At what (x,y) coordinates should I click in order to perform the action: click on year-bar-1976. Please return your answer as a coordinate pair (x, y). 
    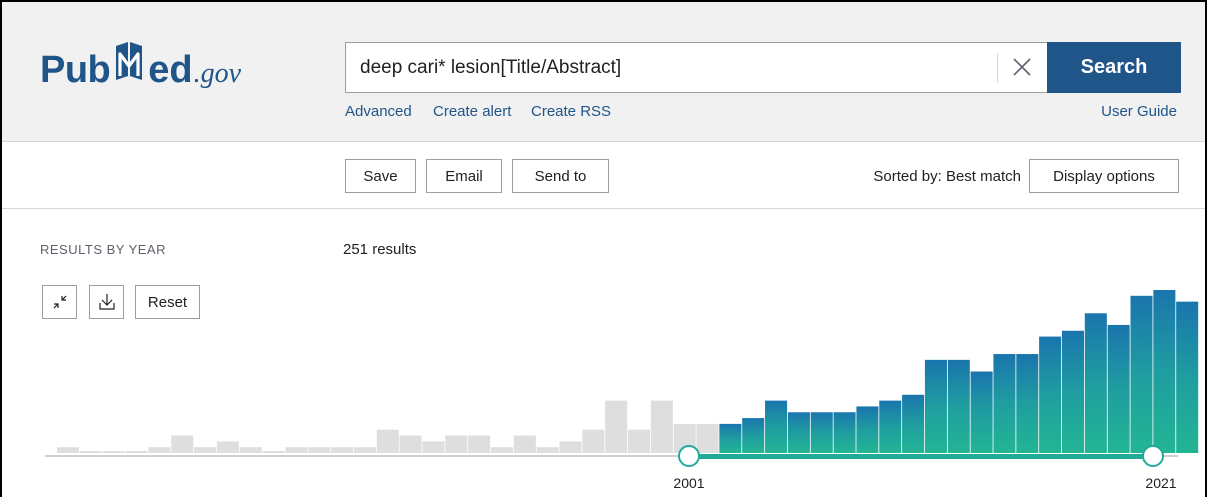
    Looking at the image, I should click on (159, 450).